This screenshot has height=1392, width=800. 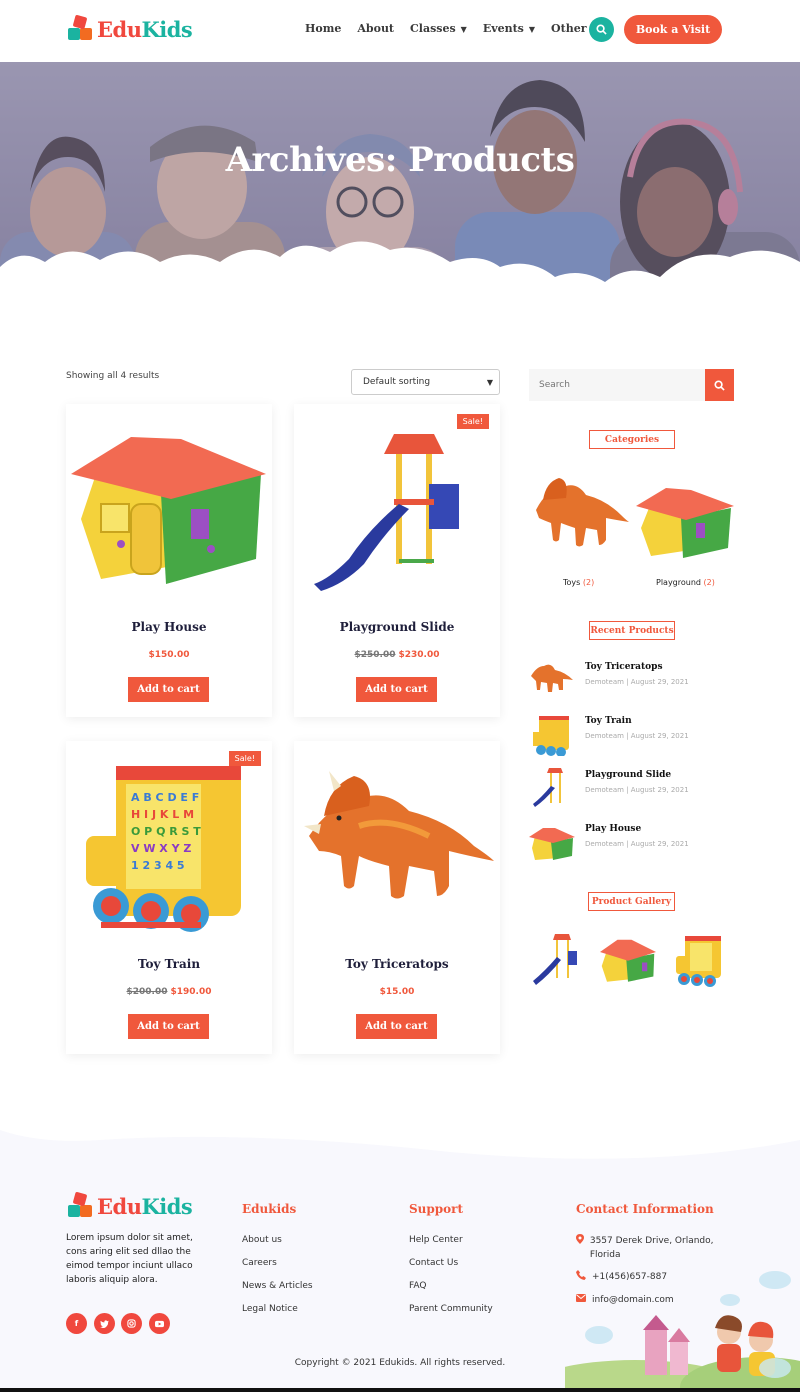 I want to click on book-a-visit-button: Book a Visit, so click(x=673, y=29).